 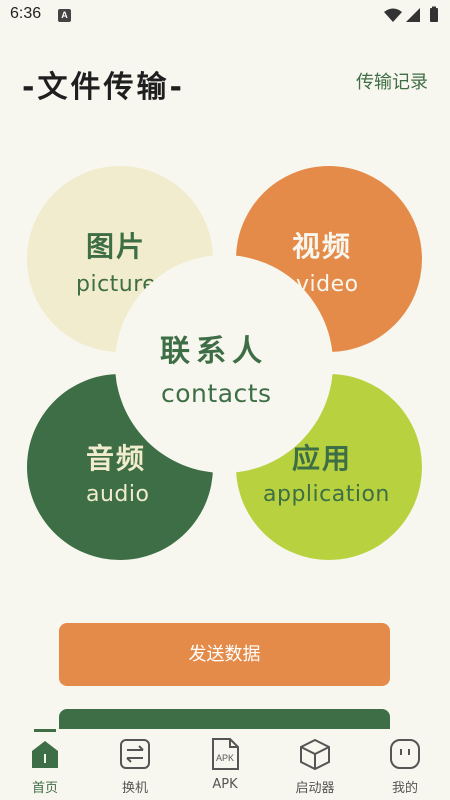 What do you see at coordinates (116, 246) in the screenshot?
I see `picture-label-cn: 图片` at bounding box center [116, 246].